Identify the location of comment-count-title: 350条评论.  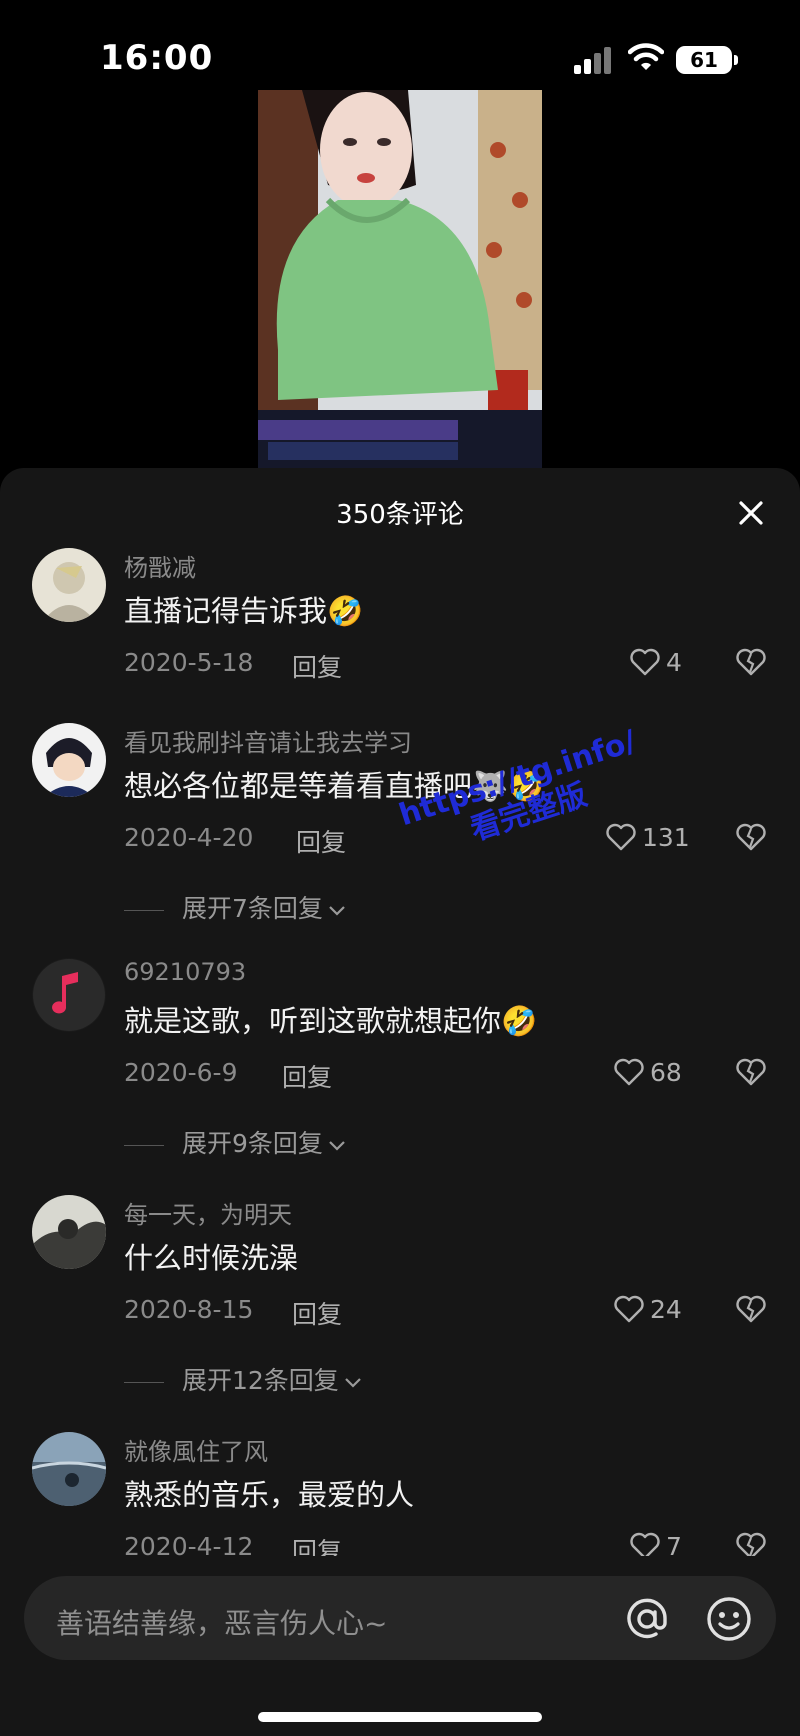
(400, 515).